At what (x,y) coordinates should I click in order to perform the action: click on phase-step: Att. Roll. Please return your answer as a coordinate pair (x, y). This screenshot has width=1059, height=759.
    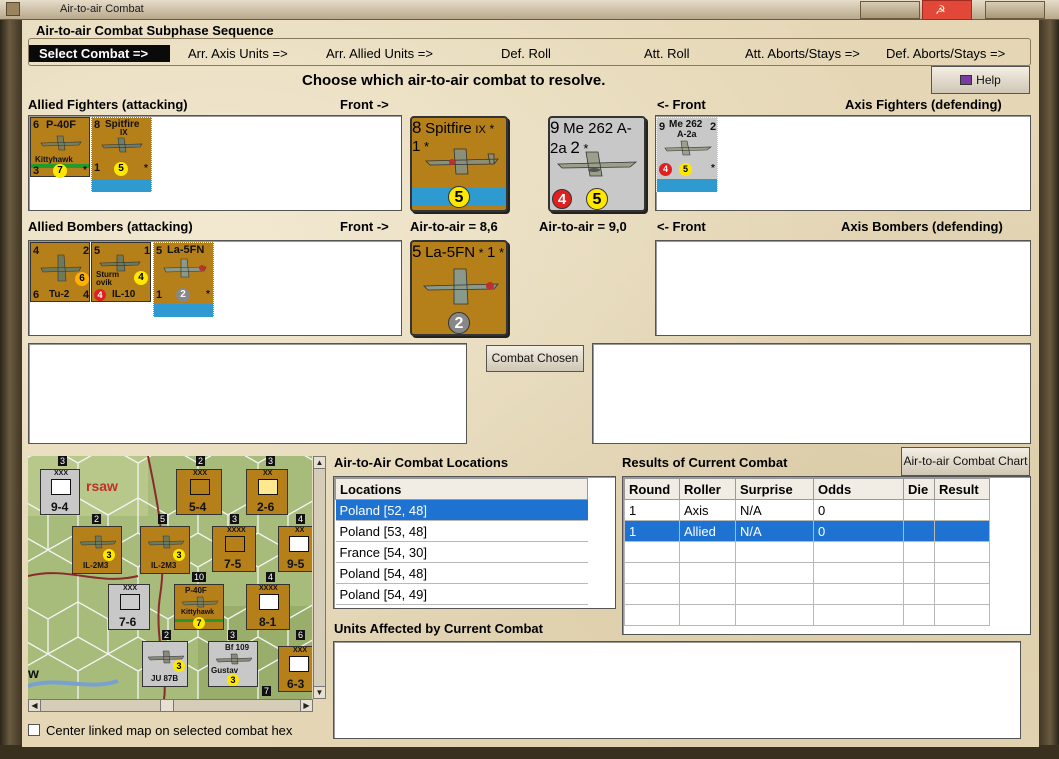
    Looking at the image, I should click on (667, 53).